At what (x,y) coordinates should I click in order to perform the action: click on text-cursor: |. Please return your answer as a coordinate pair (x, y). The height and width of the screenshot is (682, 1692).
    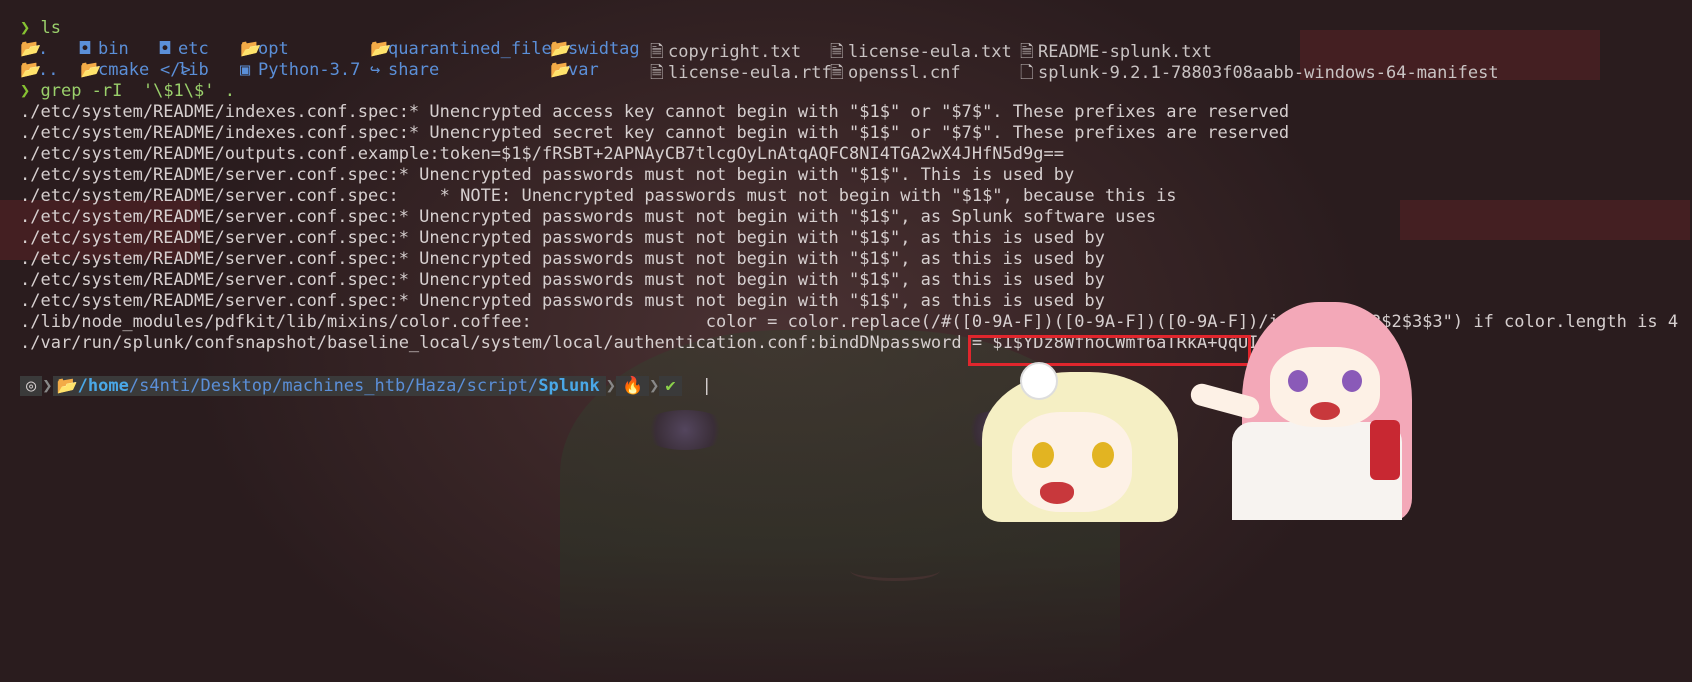
    Looking at the image, I should click on (707, 386).